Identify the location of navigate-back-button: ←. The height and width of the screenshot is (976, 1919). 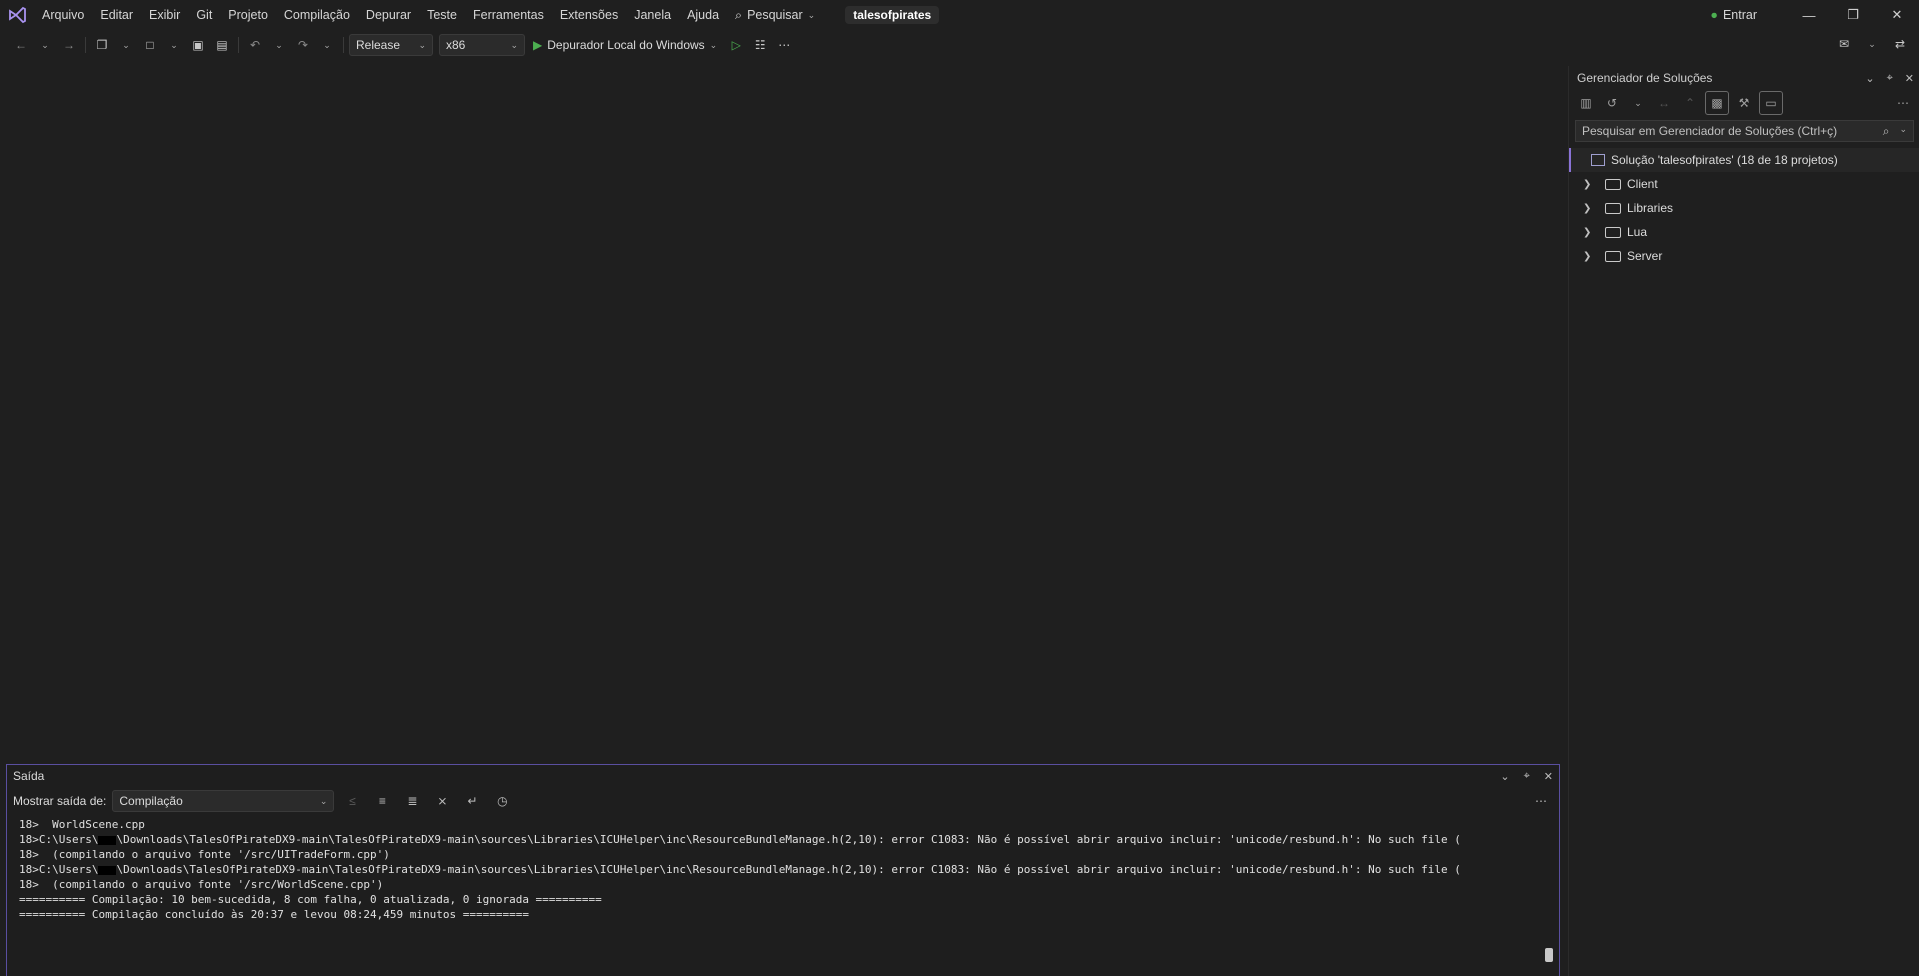
(21, 45).